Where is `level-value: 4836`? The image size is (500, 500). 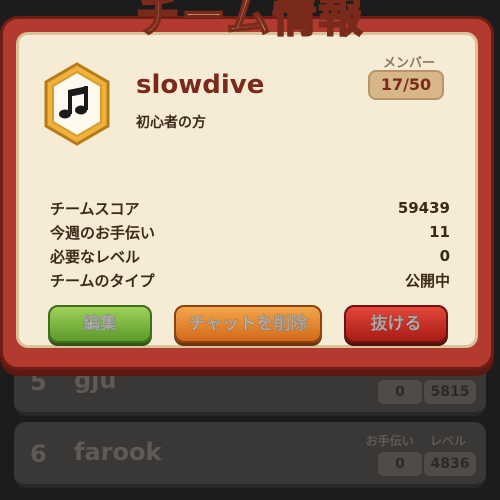
level-value: 4836 is located at coordinates (450, 464).